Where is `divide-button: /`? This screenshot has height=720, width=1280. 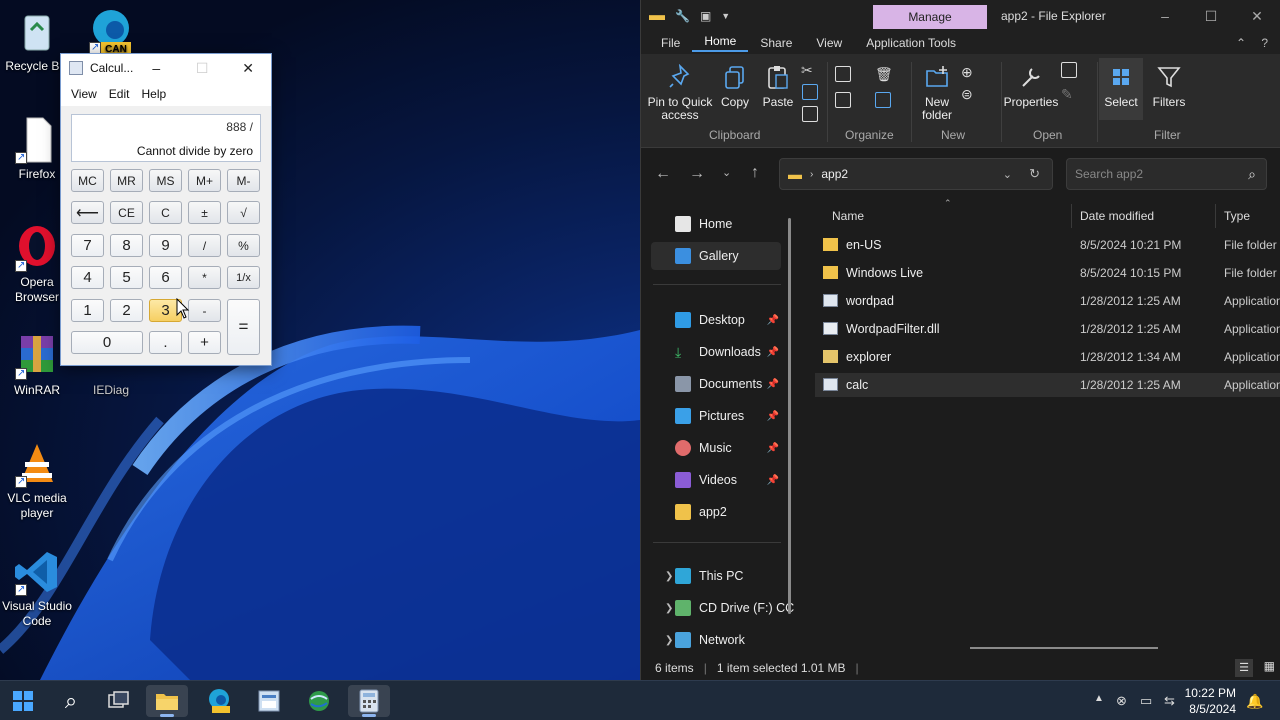 divide-button: / is located at coordinates (204, 245).